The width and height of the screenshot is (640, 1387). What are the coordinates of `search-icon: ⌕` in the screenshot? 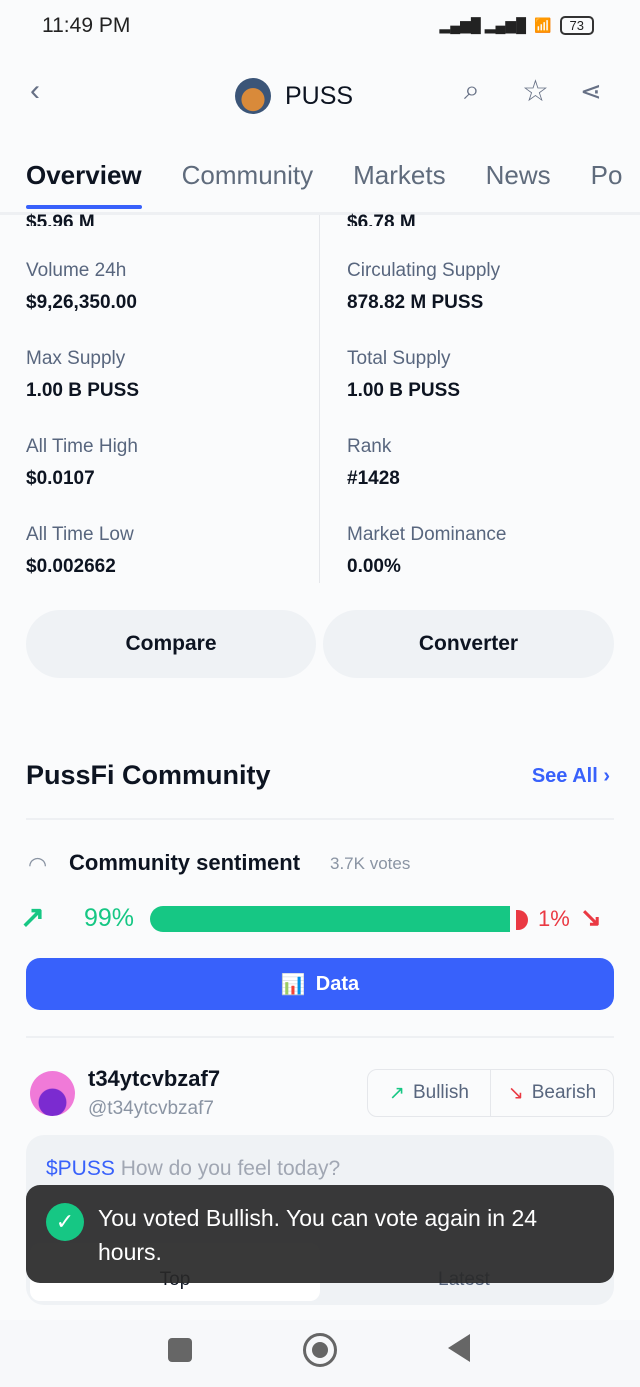 It's located at (472, 90).